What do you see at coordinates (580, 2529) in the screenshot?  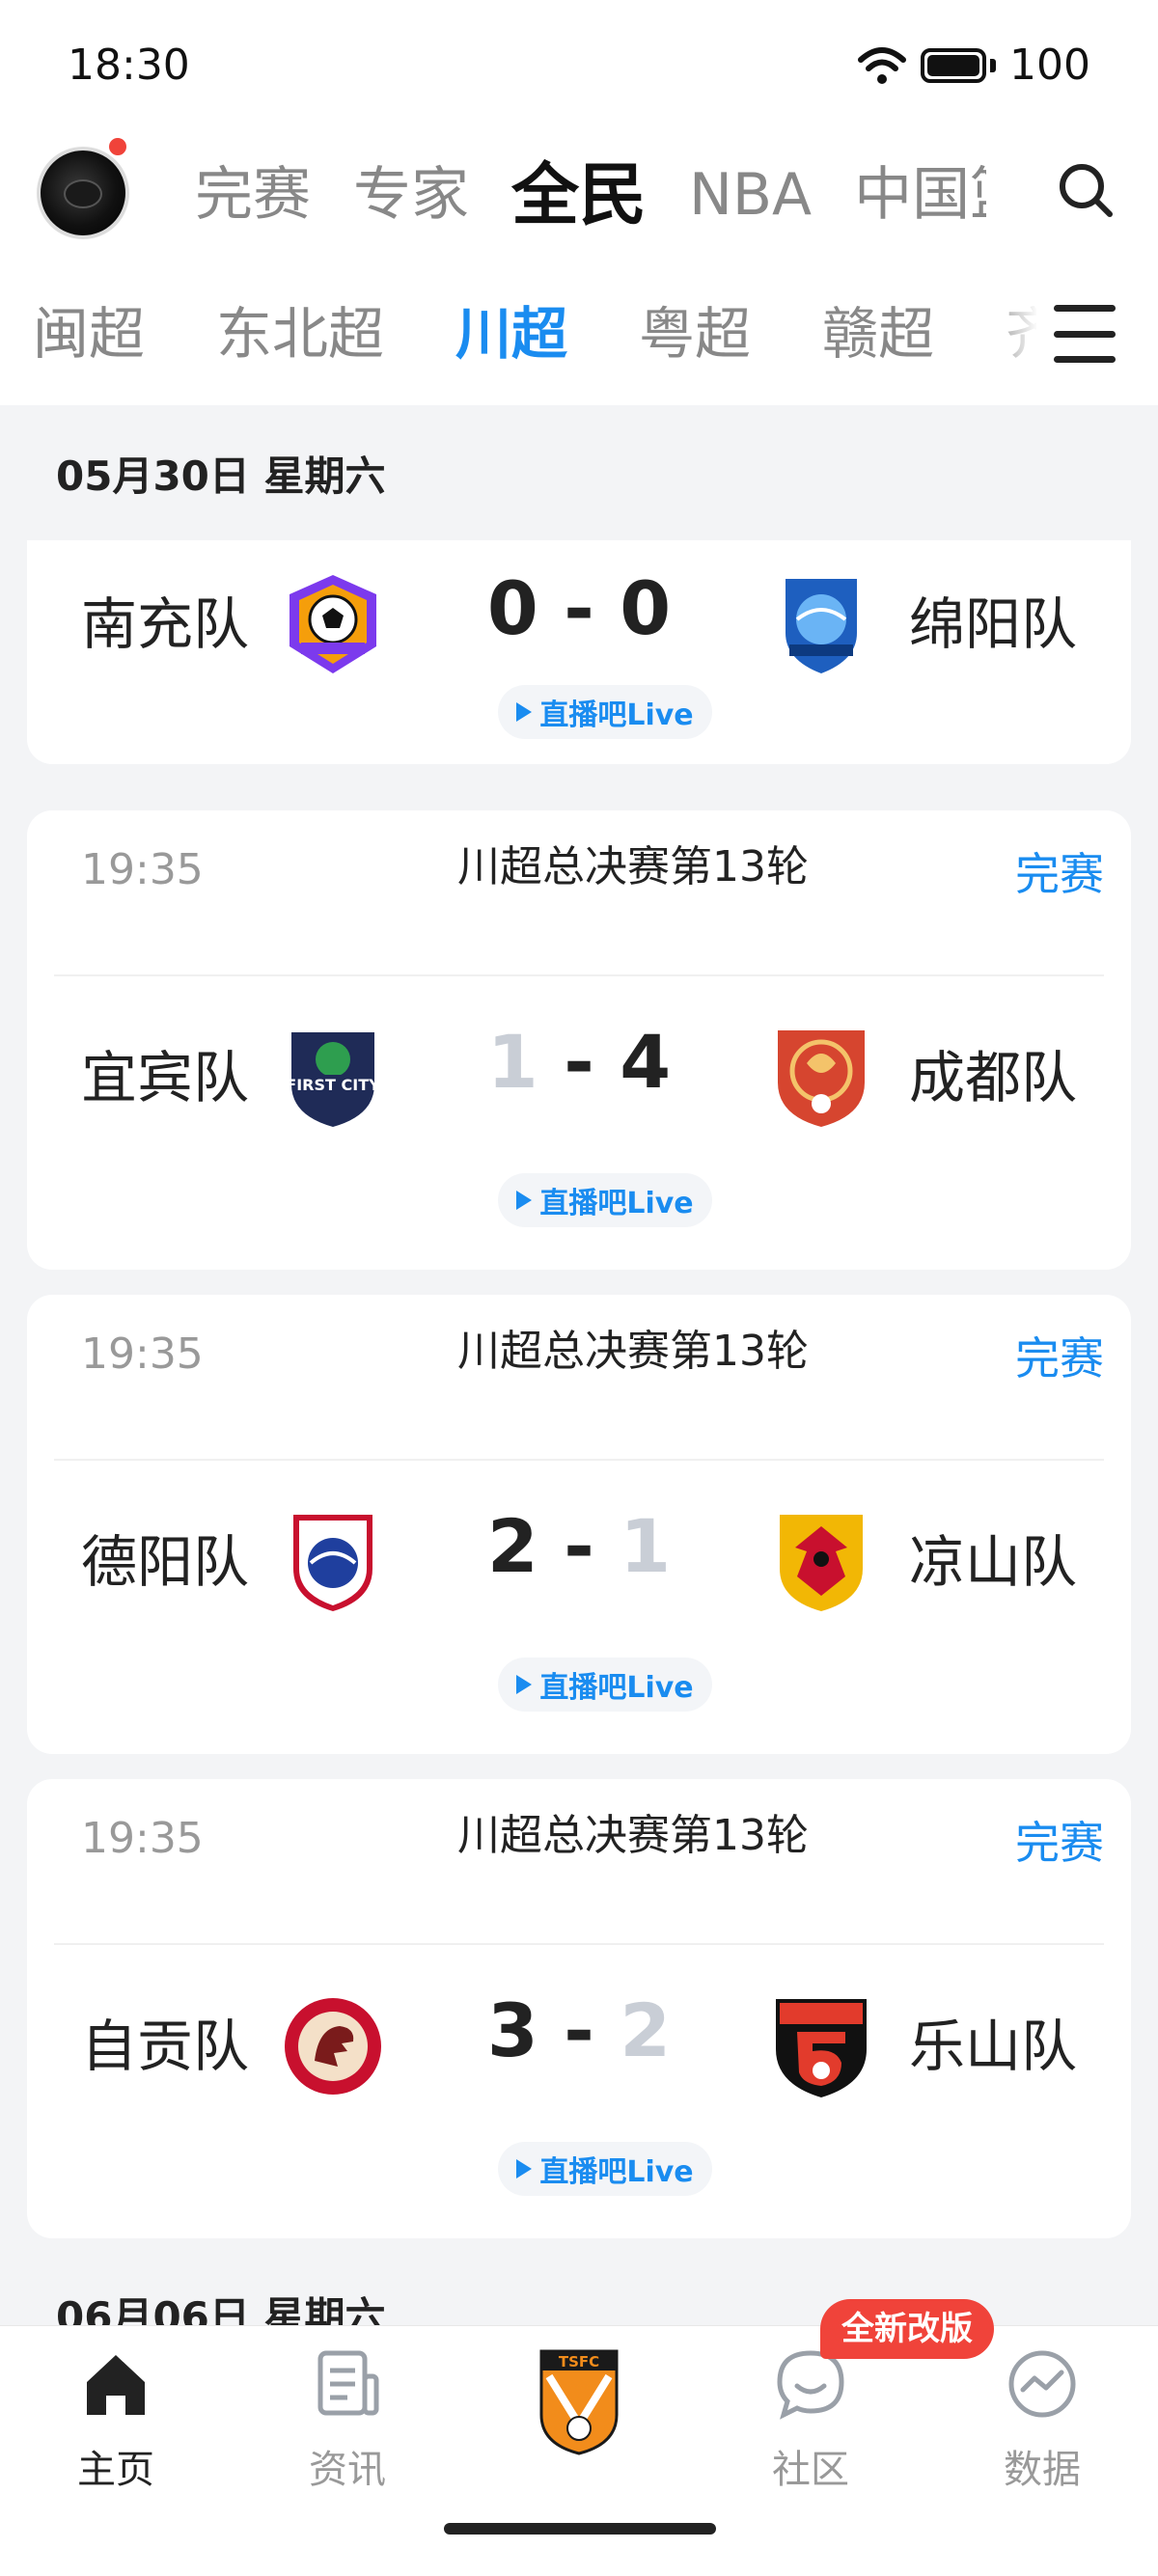 I see `home-indicator` at bounding box center [580, 2529].